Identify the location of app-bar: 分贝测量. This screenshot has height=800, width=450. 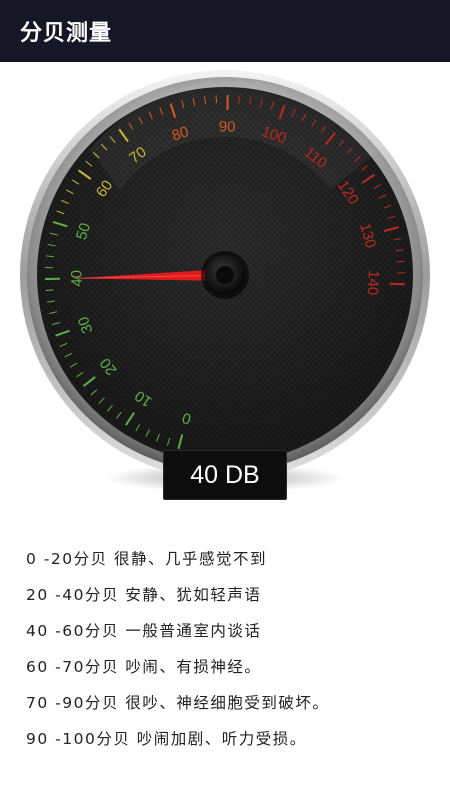
(225, 31).